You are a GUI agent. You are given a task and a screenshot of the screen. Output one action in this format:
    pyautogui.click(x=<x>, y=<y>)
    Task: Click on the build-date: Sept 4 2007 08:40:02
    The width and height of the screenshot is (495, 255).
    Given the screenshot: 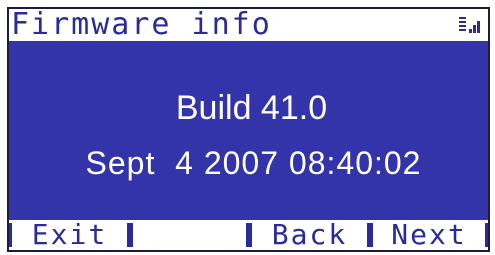 What is the action you would take?
    pyautogui.click(x=253, y=163)
    